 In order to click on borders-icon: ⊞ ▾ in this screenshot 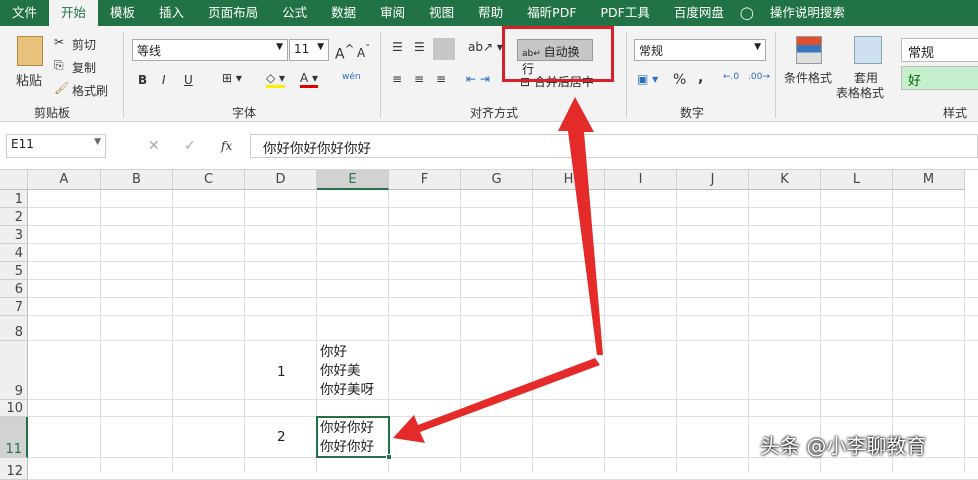, I will do `click(232, 78)`.